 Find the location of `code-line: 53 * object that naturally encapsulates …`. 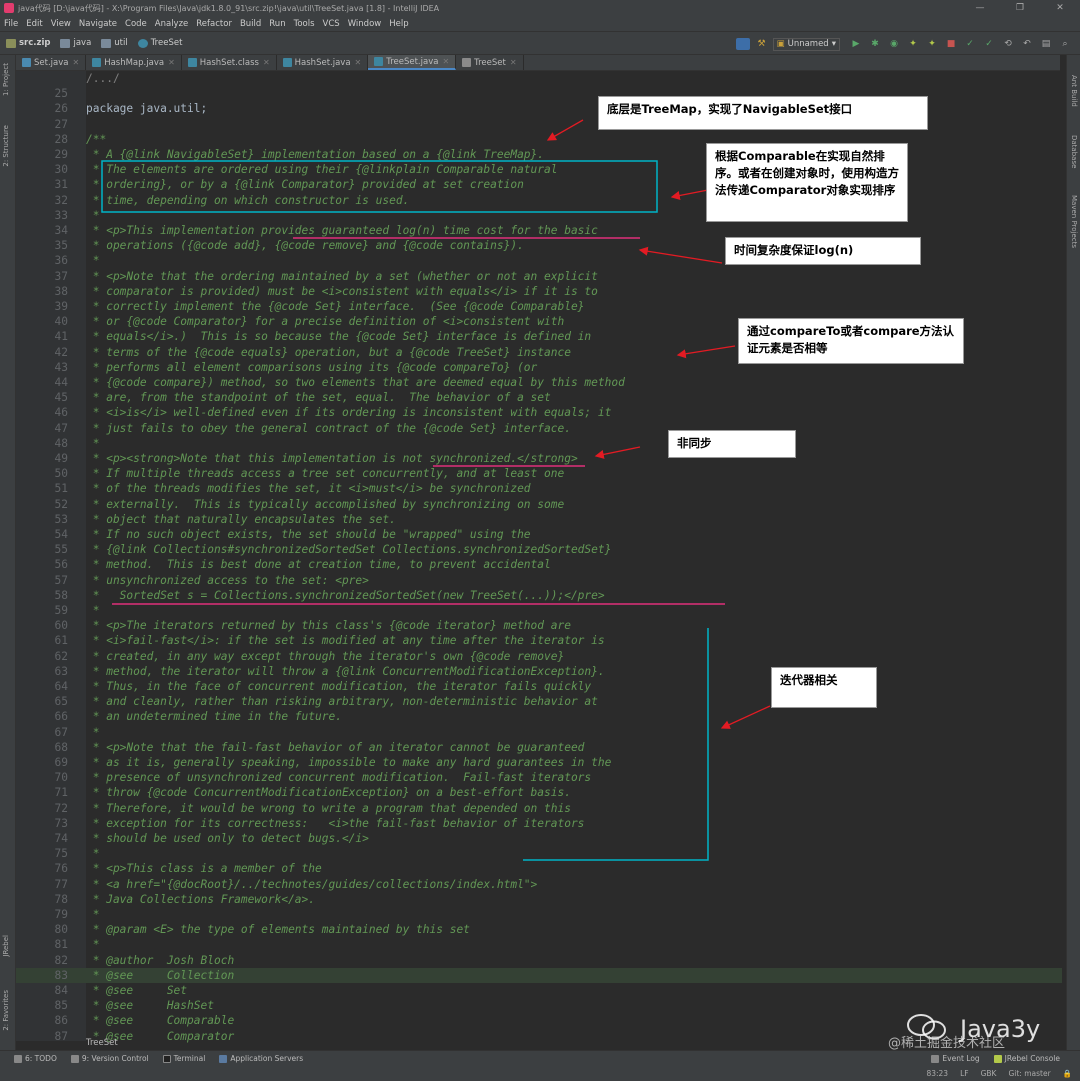

code-line: 53 * object that naturally encapsulates … is located at coordinates (539, 519).